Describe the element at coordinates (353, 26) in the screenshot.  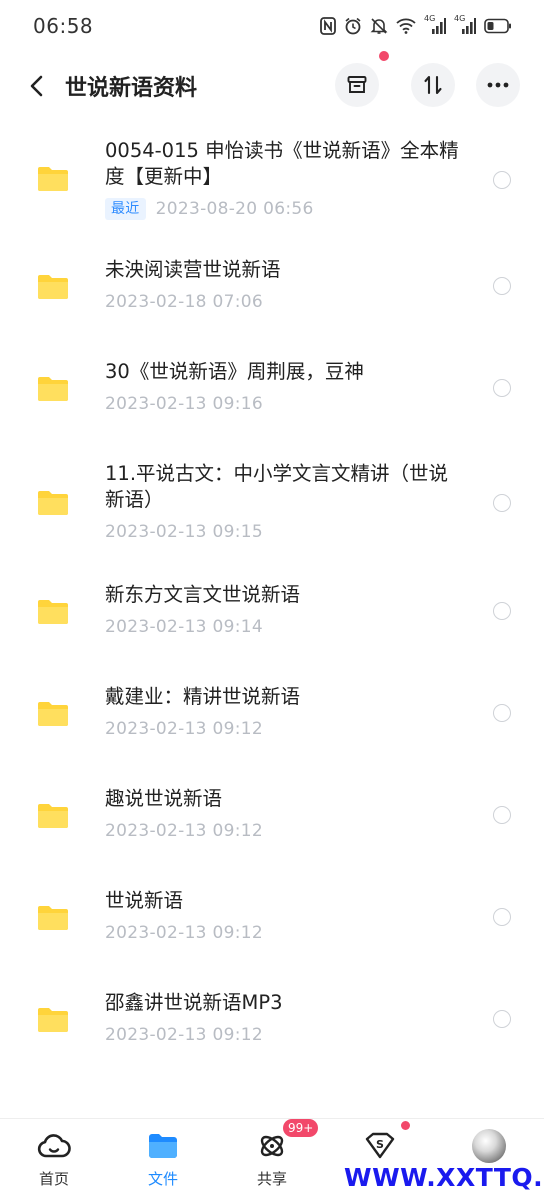
I see `alarm-icon` at that location.